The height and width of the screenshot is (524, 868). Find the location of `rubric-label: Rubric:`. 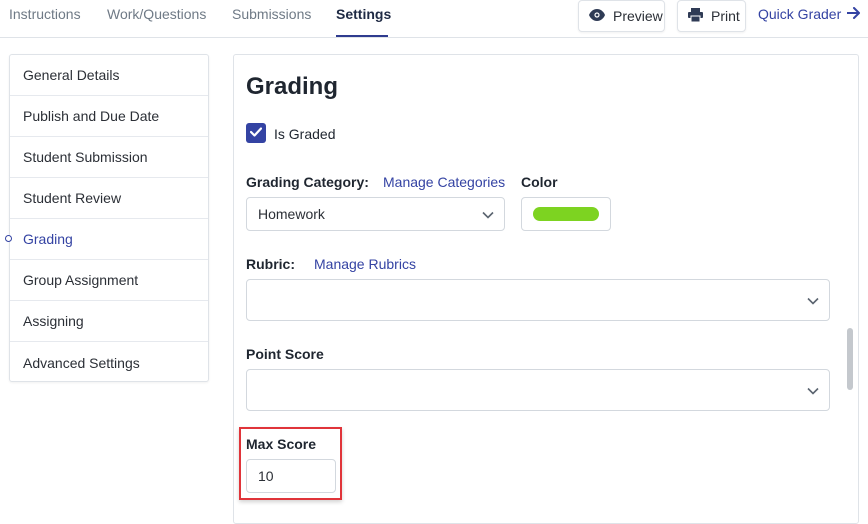

rubric-label: Rubric: is located at coordinates (270, 264).